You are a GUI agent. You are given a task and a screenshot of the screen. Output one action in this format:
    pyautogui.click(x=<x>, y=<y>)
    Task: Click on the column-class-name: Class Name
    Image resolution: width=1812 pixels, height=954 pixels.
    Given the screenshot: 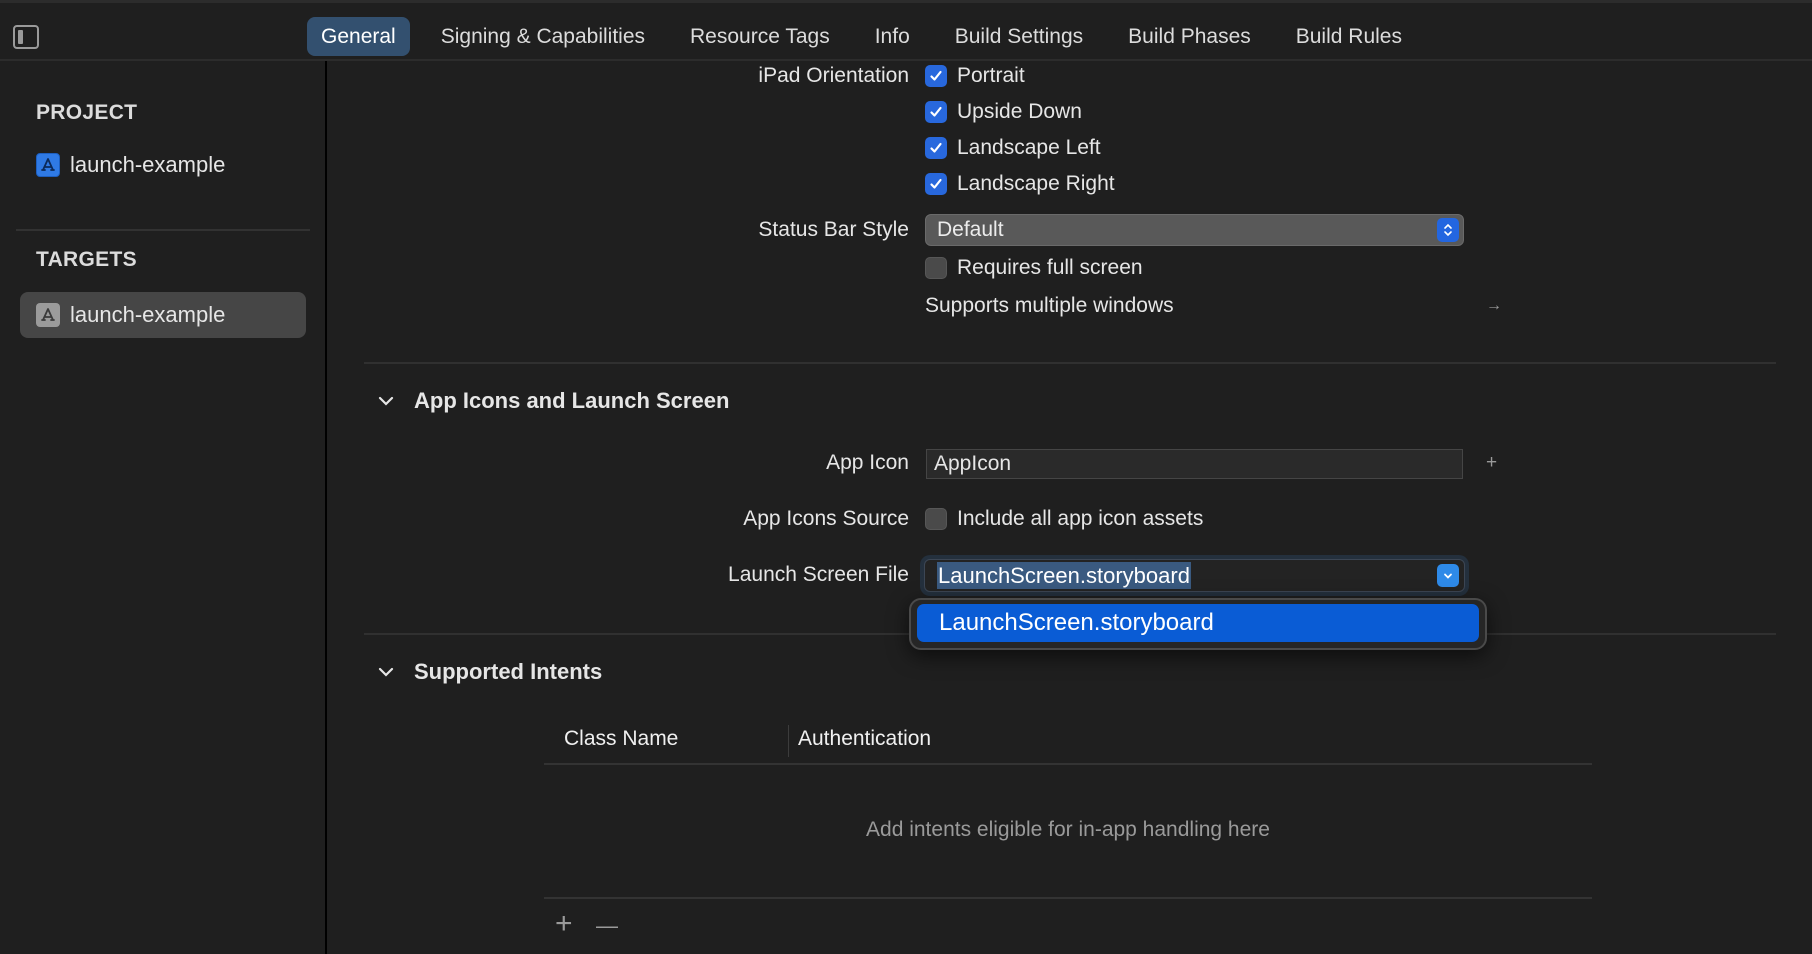 What is the action you would take?
    pyautogui.click(x=621, y=739)
    